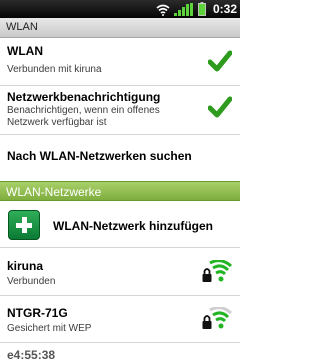  Describe the element at coordinates (25, 266) in the screenshot. I see `network-ssid: kiruna` at that location.